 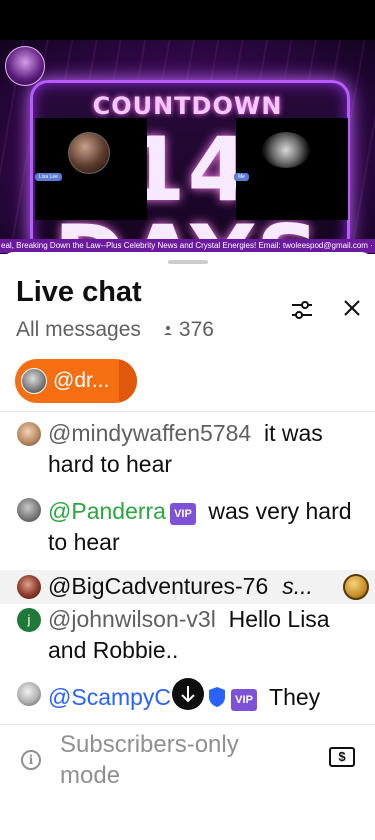 What do you see at coordinates (25, 66) in the screenshot?
I see `channel-logo` at bounding box center [25, 66].